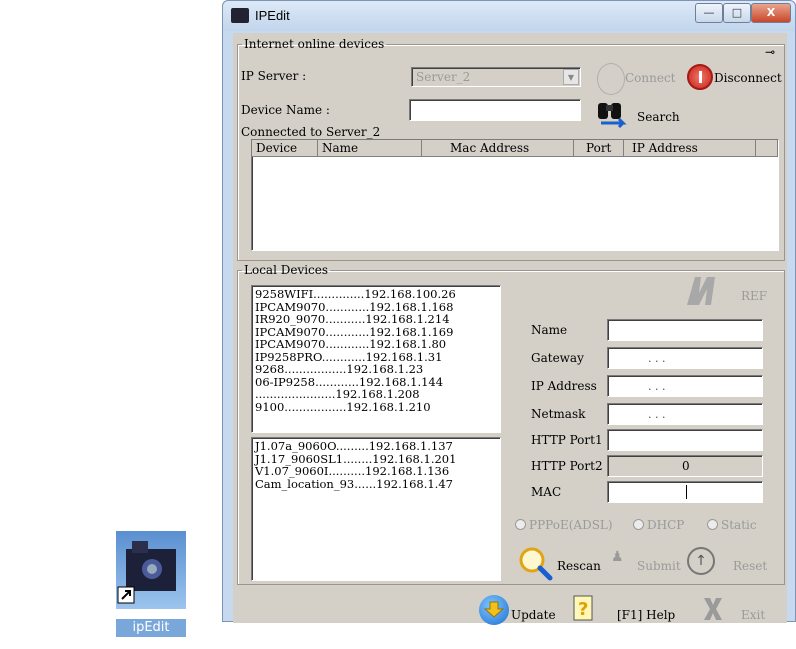 The width and height of the screenshot is (796, 649). What do you see at coordinates (151, 628) in the screenshot?
I see `shortcut-label: ipEdit` at bounding box center [151, 628].